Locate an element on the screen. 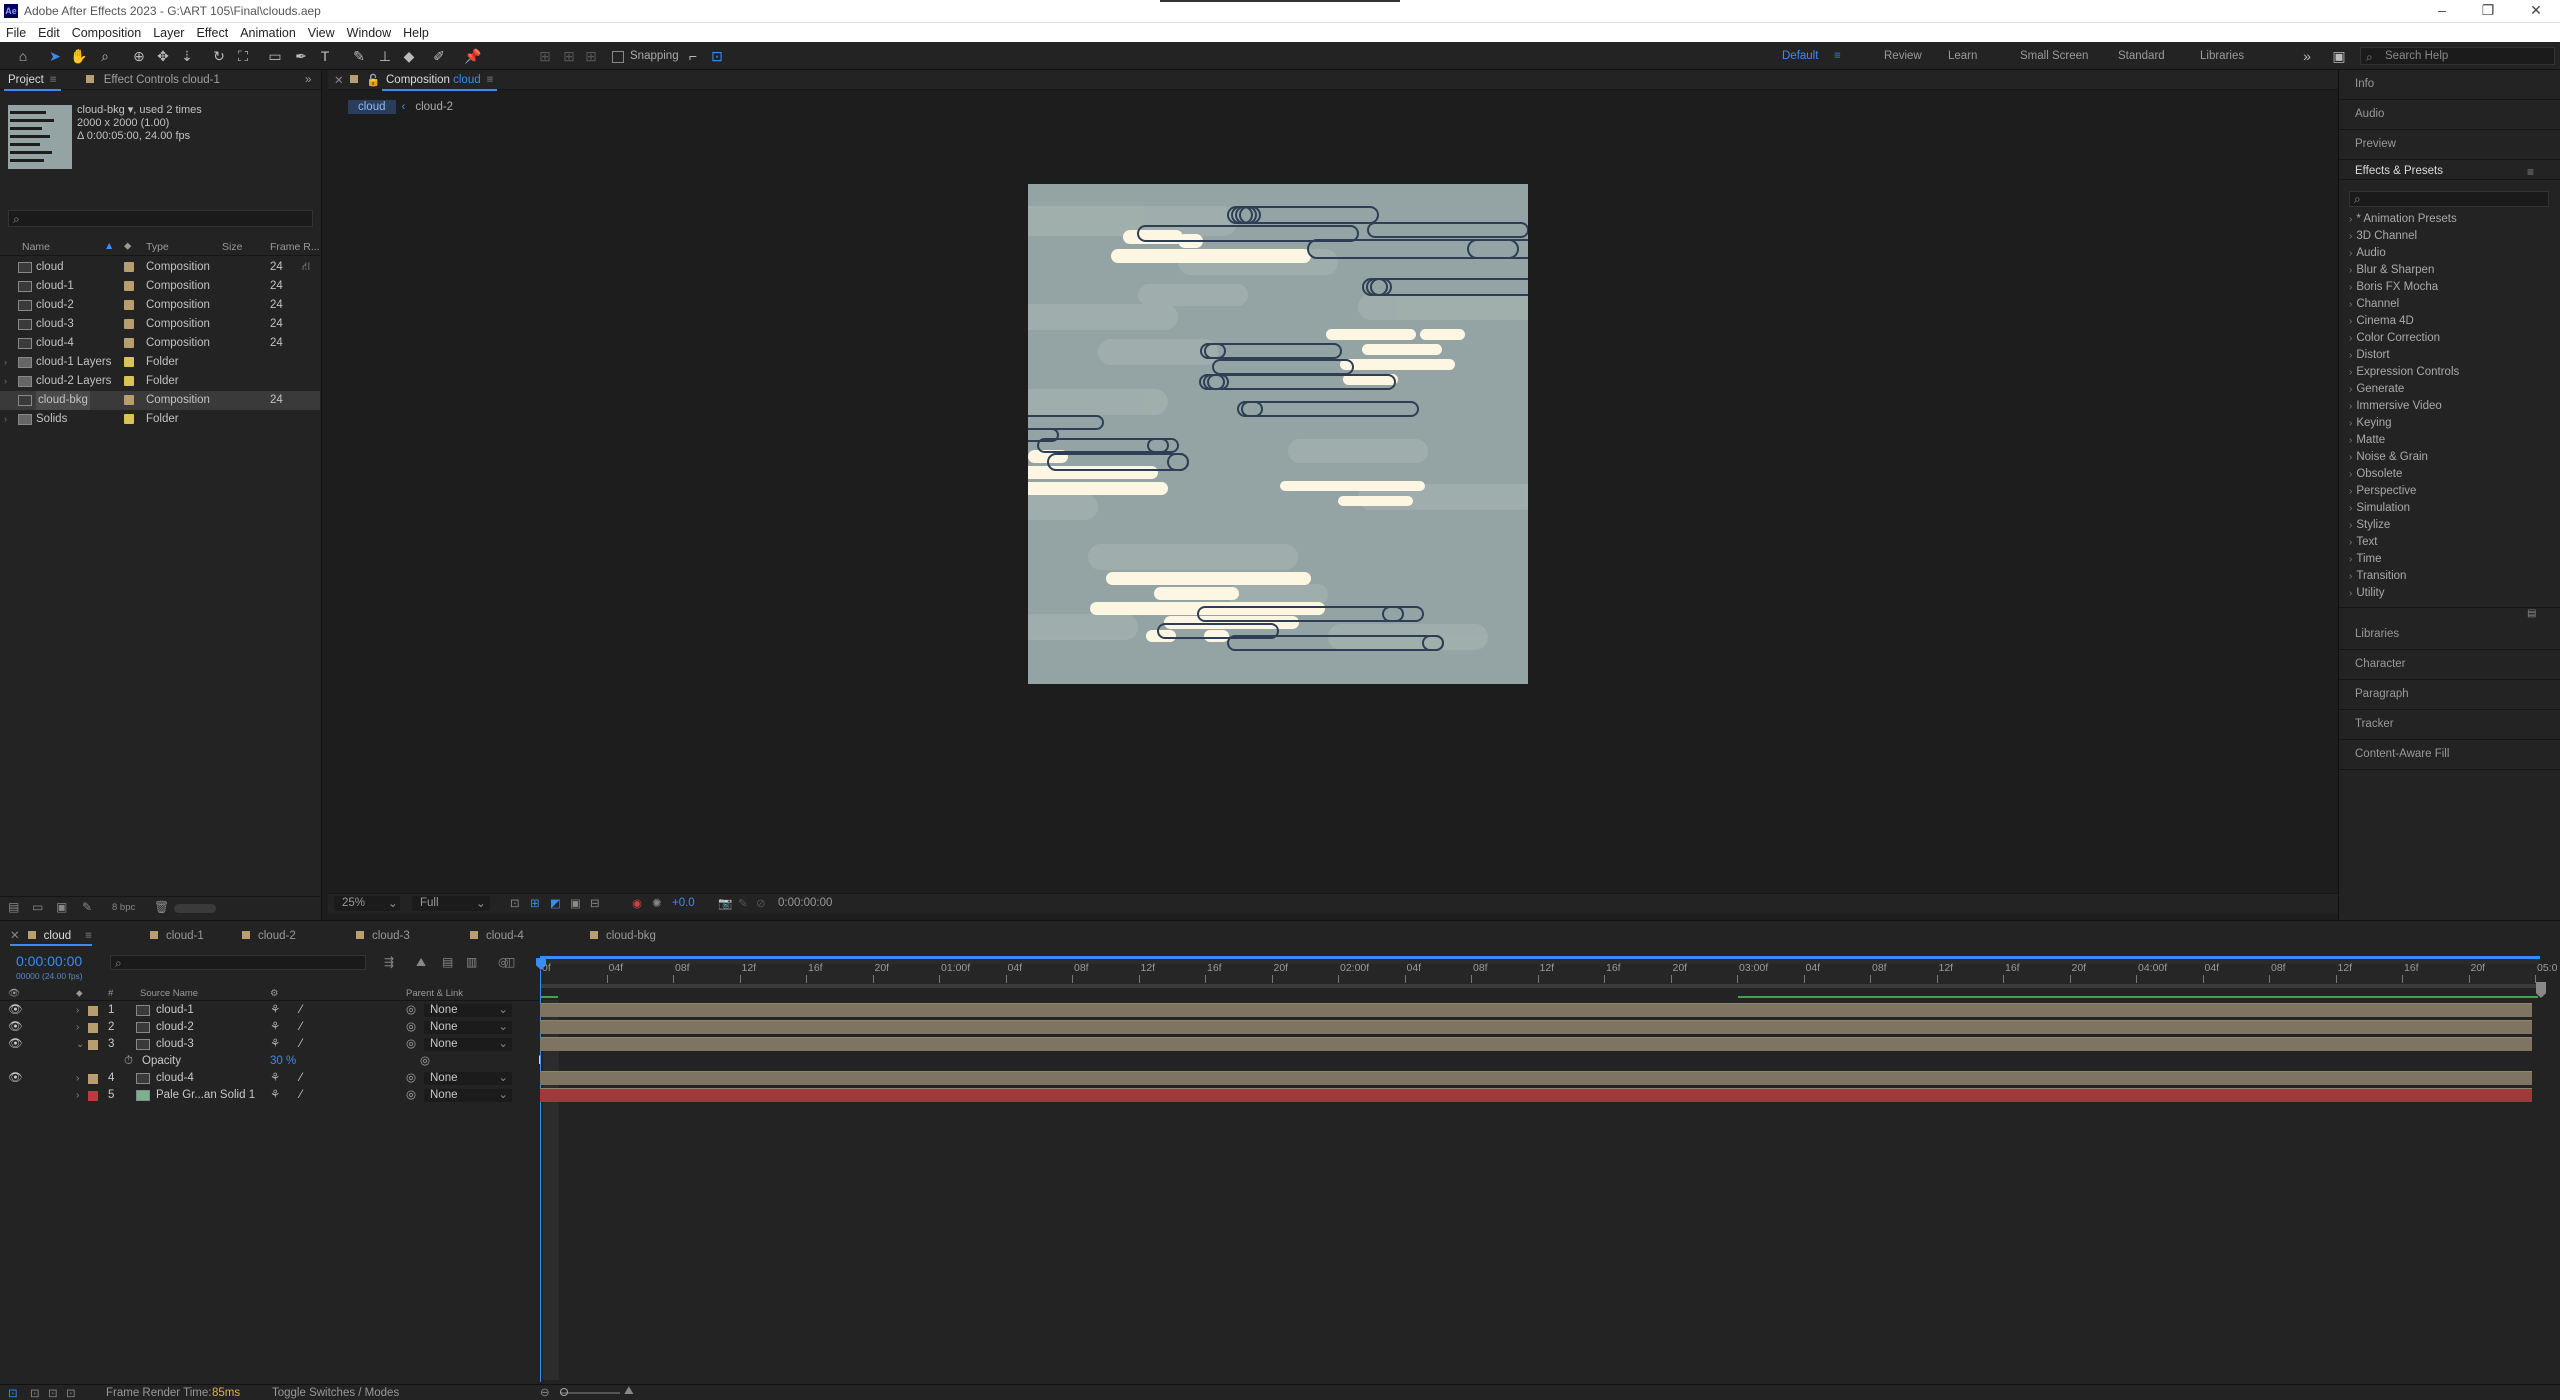  expression-pick-whip-icon: ◎ is located at coordinates (425, 1061).